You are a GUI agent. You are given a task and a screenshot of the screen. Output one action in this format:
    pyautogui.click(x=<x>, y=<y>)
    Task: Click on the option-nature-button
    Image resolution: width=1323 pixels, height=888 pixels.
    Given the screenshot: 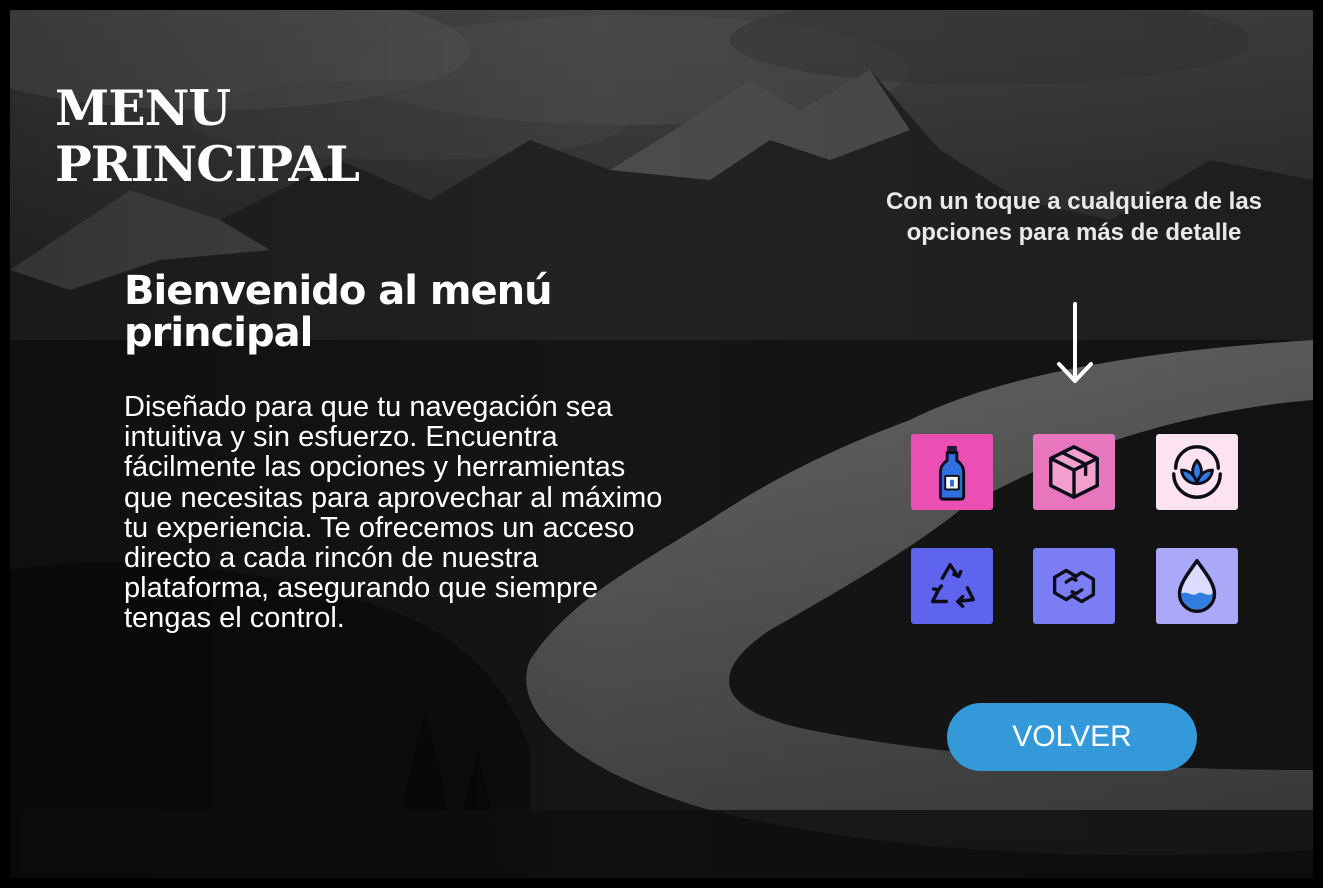 What is the action you would take?
    pyautogui.click(x=1197, y=472)
    